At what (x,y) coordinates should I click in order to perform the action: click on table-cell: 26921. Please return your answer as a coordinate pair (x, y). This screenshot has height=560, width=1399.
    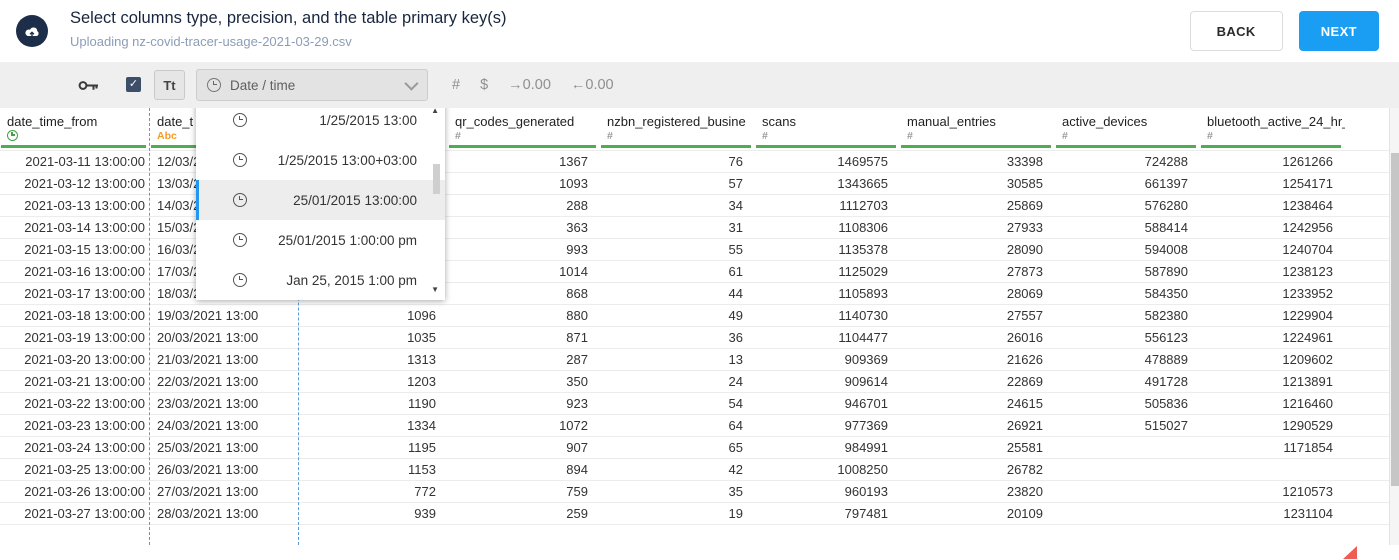
    Looking at the image, I should click on (1024, 425).